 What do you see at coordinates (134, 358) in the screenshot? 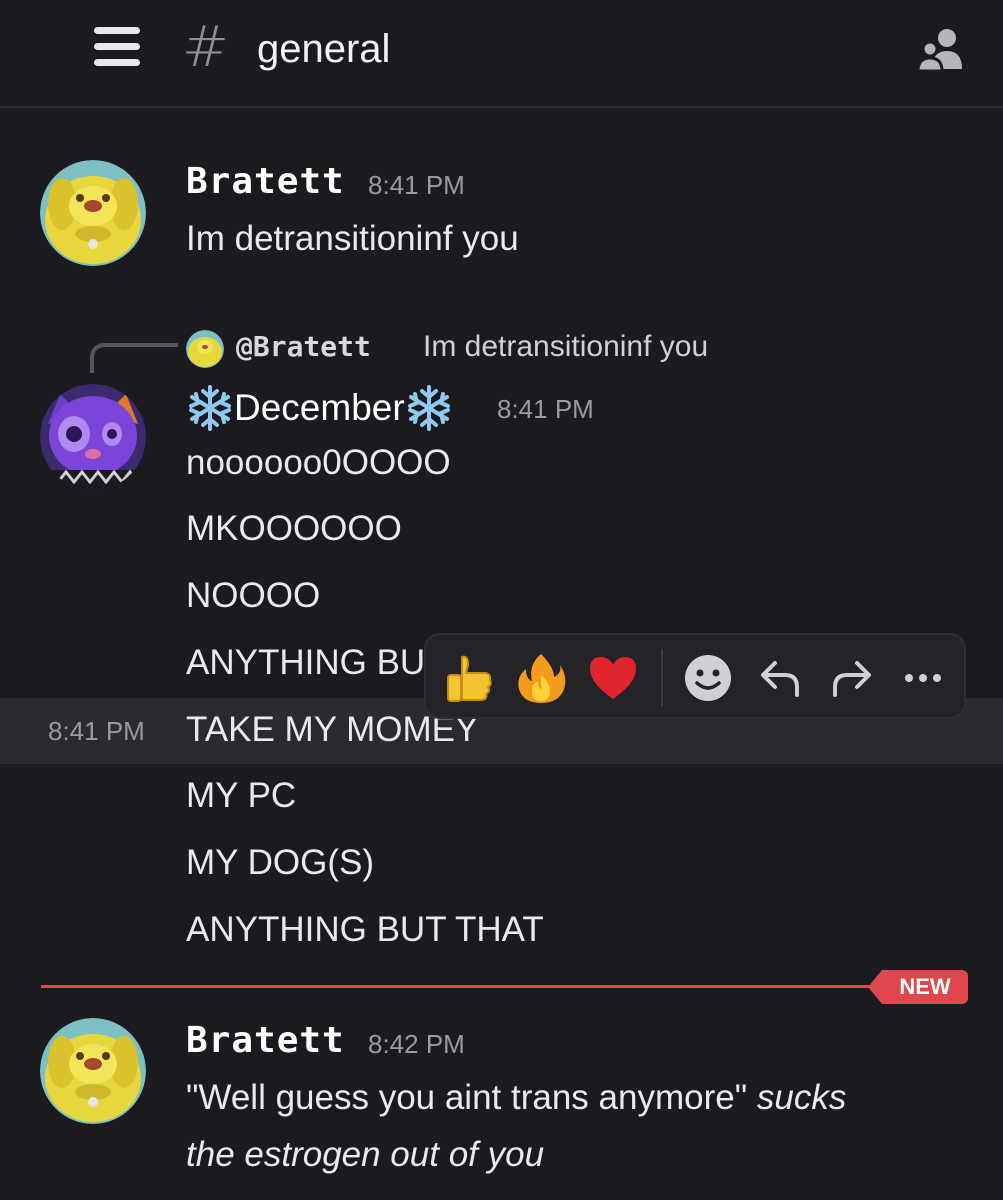
I see `reply-connector` at bounding box center [134, 358].